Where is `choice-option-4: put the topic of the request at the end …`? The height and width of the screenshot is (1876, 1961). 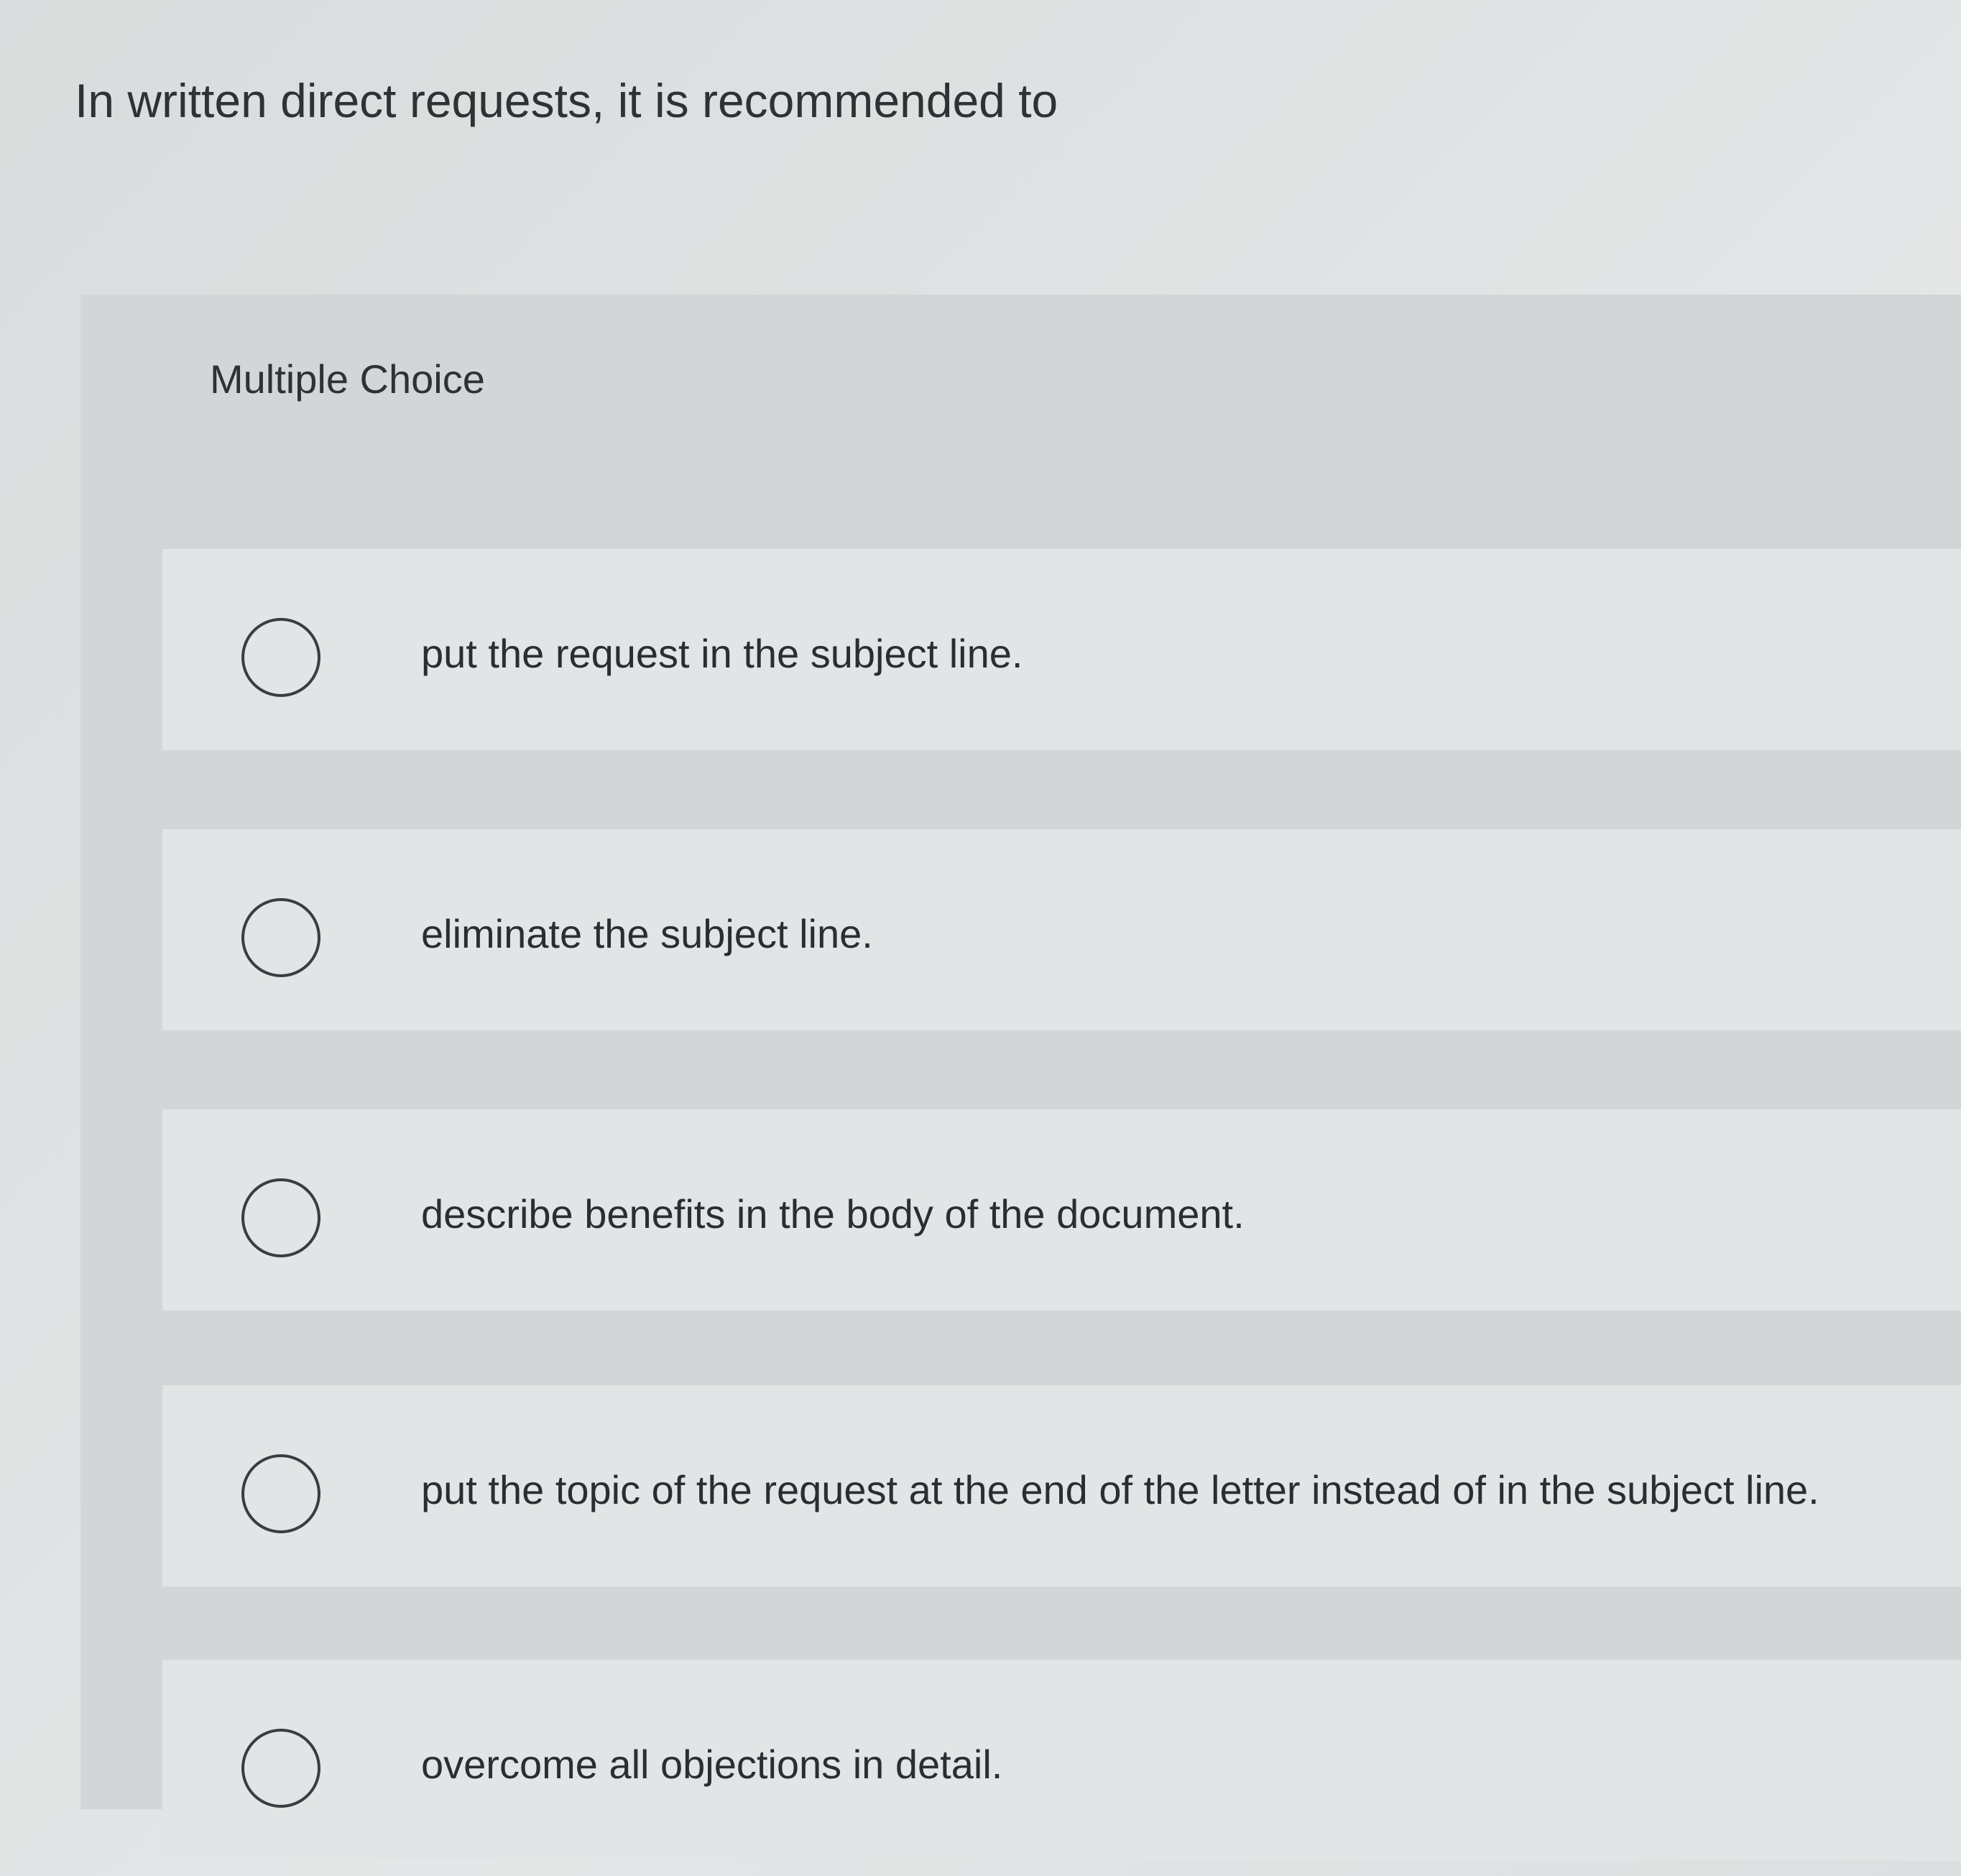 choice-option-4: put the topic of the request at the end … is located at coordinates (1061, 1486).